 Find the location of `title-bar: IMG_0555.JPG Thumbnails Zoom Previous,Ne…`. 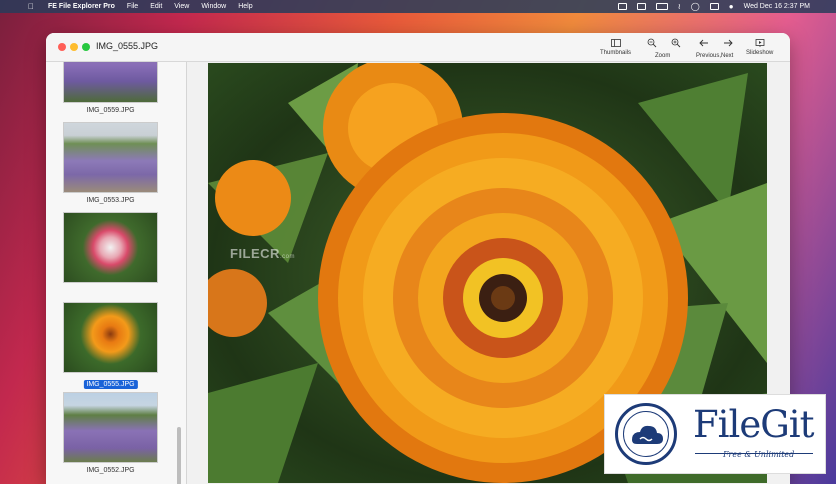

title-bar: IMG_0555.JPG Thumbnails Zoom Previous,Ne… is located at coordinates (418, 47).